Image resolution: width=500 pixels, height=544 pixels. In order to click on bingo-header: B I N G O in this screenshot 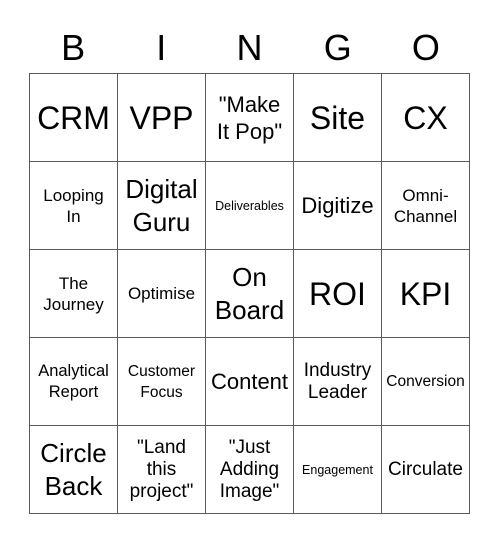, I will do `click(249, 48)`.